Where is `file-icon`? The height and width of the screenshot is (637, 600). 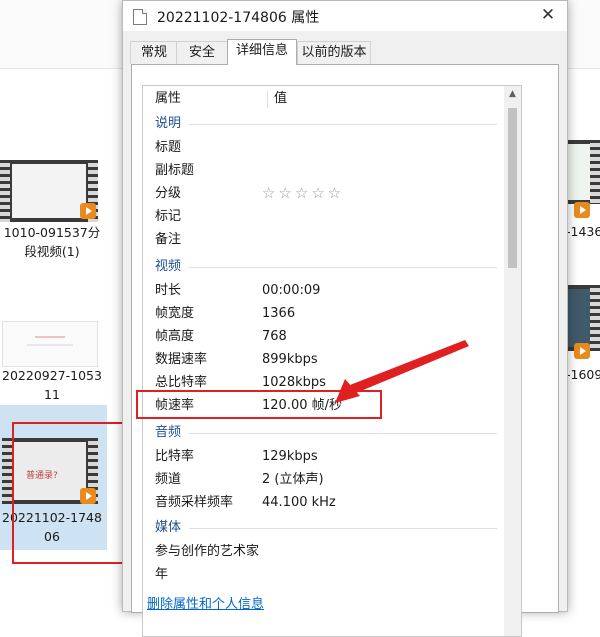 file-icon is located at coordinates (140, 17).